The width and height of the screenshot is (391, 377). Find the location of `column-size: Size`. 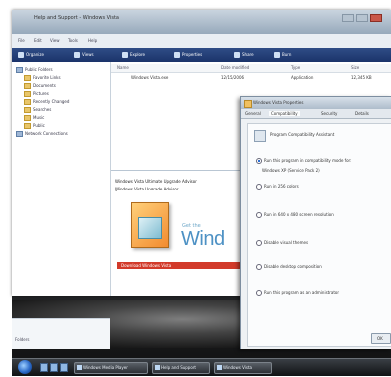

column-size: Size is located at coordinates (355, 67).